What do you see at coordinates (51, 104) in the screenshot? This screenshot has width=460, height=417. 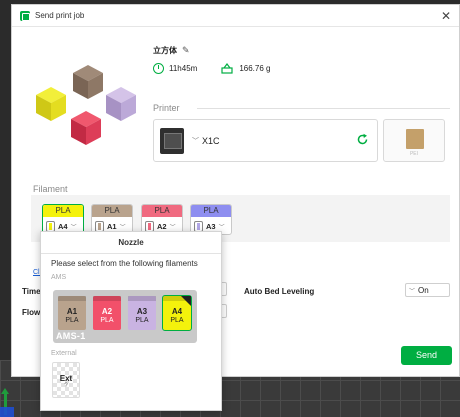 I see `cube-yellow` at bounding box center [51, 104].